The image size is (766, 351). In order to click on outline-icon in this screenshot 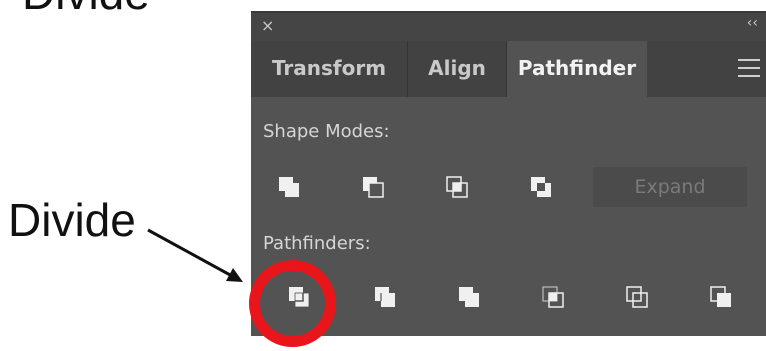, I will do `click(637, 297)`.